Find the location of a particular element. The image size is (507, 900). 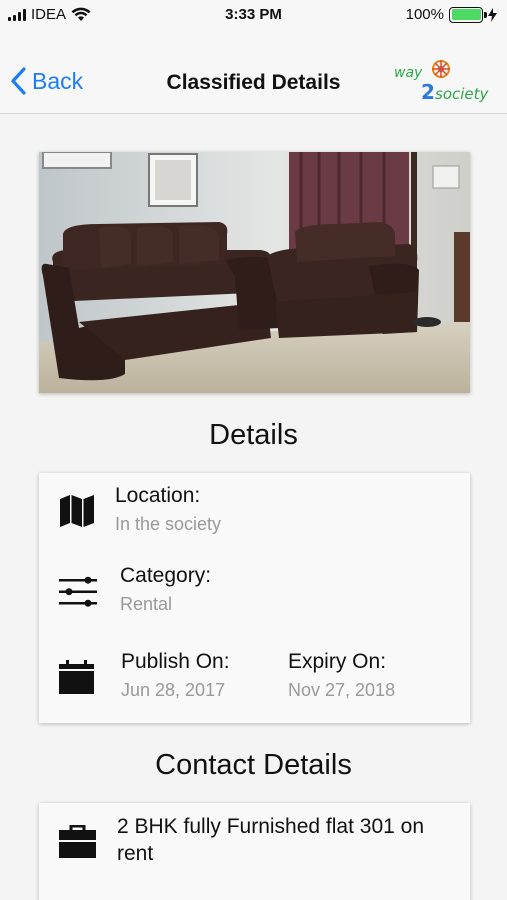

expiry-label: Expiry On: is located at coordinates (337, 661).